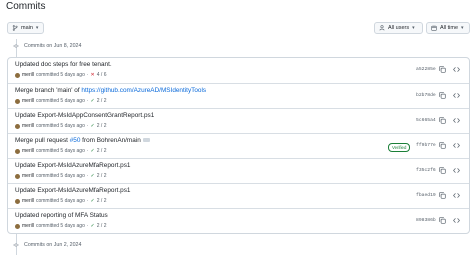 Image resolution: width=474 pixels, height=255 pixels. What do you see at coordinates (102, 75) in the screenshot?
I see `check-status-count: 4 / 6` at bounding box center [102, 75].